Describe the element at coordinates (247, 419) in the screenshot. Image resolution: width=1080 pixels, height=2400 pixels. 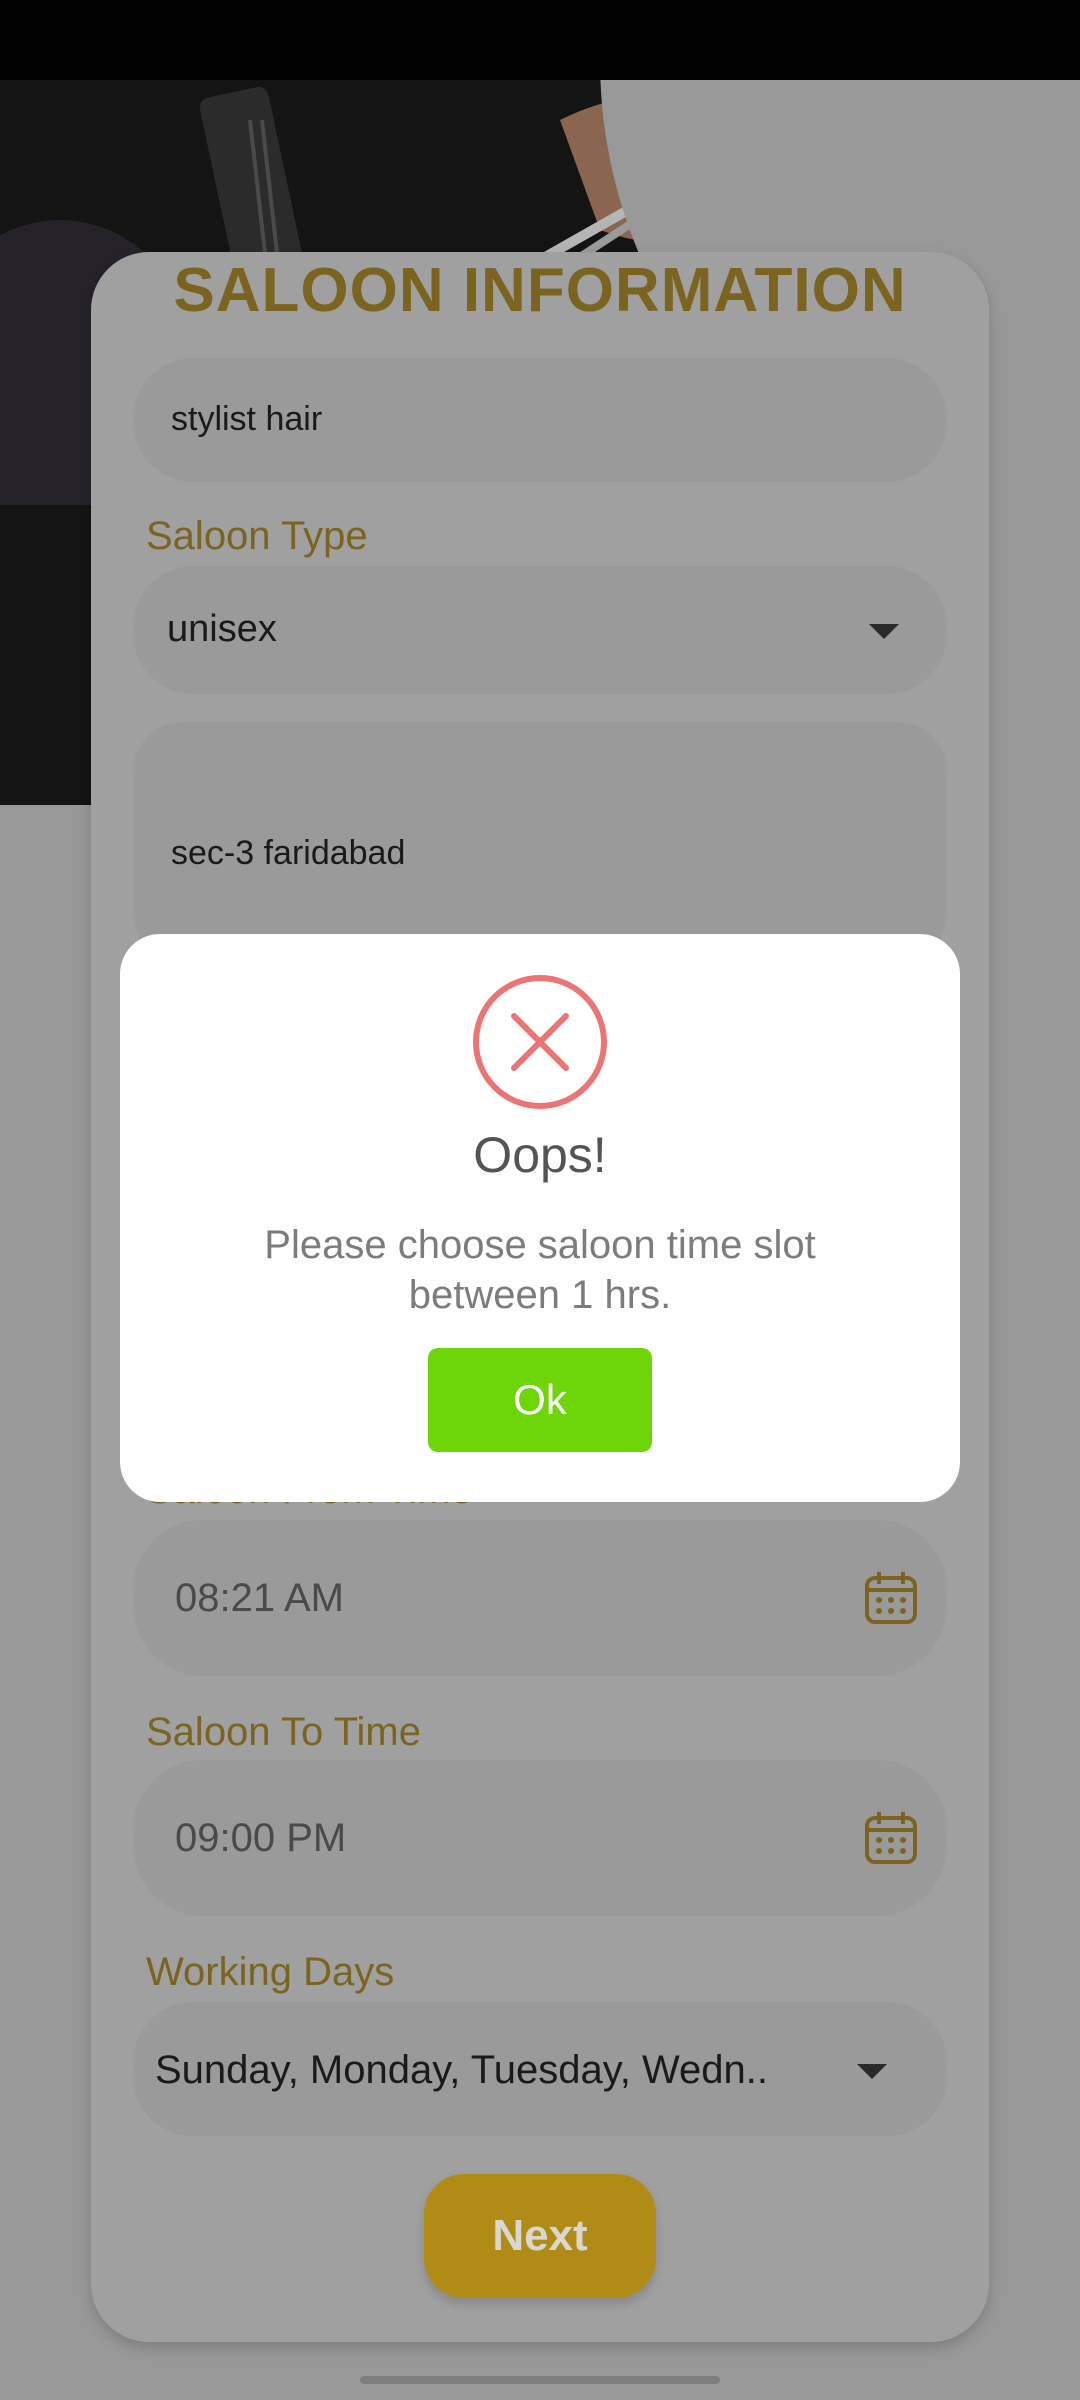
I see `saloon-name-value: stylist hair` at that location.